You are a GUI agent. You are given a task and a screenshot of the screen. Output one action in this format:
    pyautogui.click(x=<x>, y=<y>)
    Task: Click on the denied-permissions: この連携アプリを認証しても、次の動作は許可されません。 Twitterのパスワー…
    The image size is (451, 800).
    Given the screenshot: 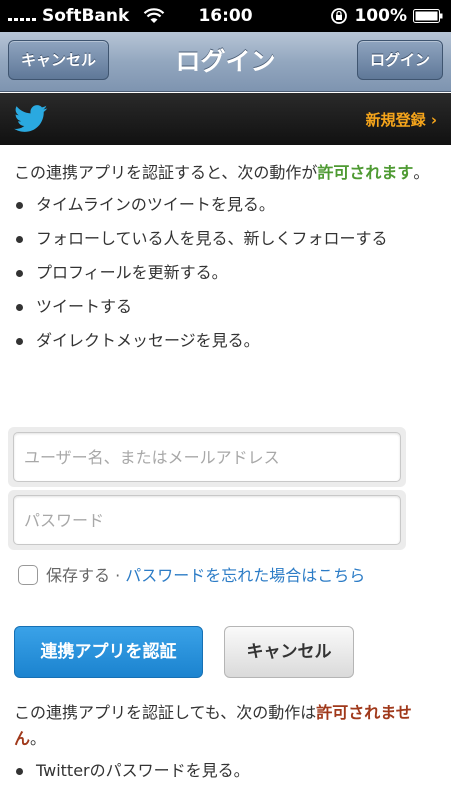 What is the action you would take?
    pyautogui.click(x=226, y=746)
    